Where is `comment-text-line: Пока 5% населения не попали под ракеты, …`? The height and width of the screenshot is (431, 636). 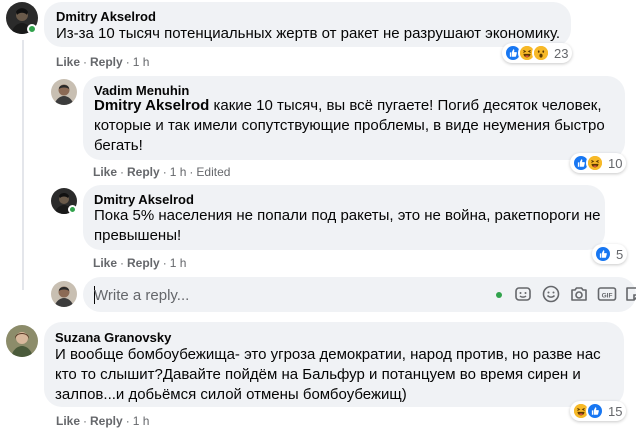 comment-text-line: Пока 5% населения не попали под ракеты, … is located at coordinates (347, 215).